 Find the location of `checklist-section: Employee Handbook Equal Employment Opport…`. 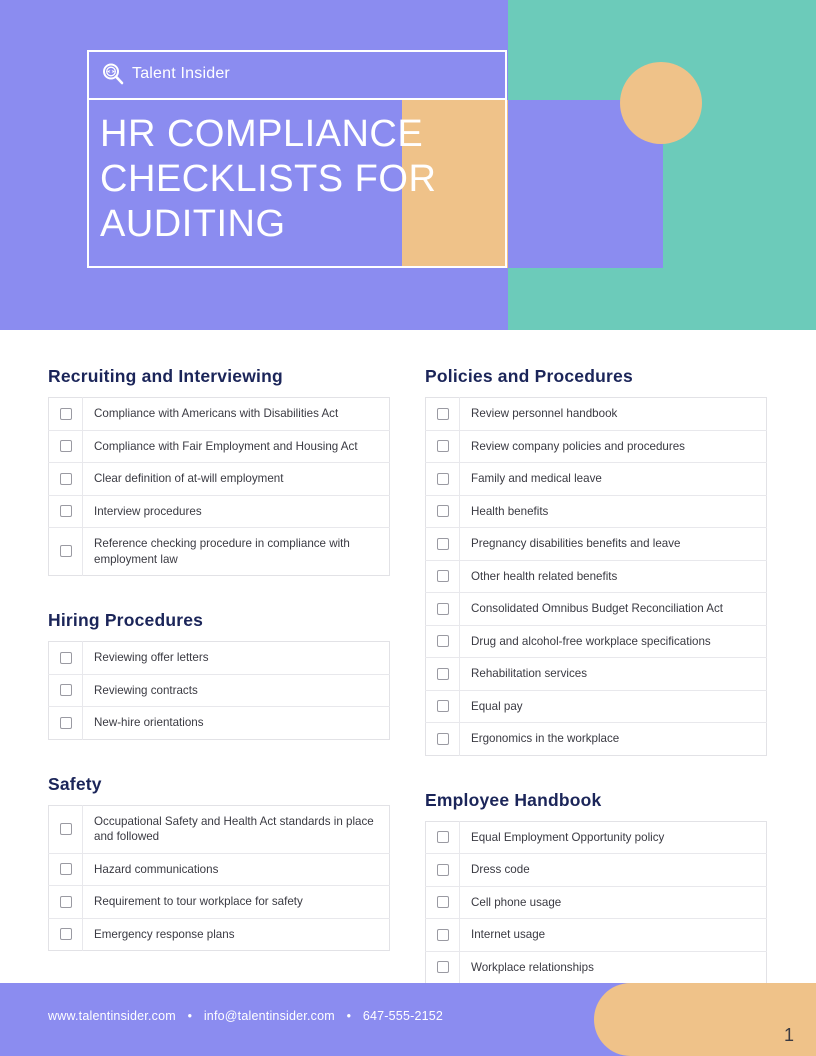

checklist-section: Employee Handbook Equal Employment Opport… is located at coordinates (596, 889).